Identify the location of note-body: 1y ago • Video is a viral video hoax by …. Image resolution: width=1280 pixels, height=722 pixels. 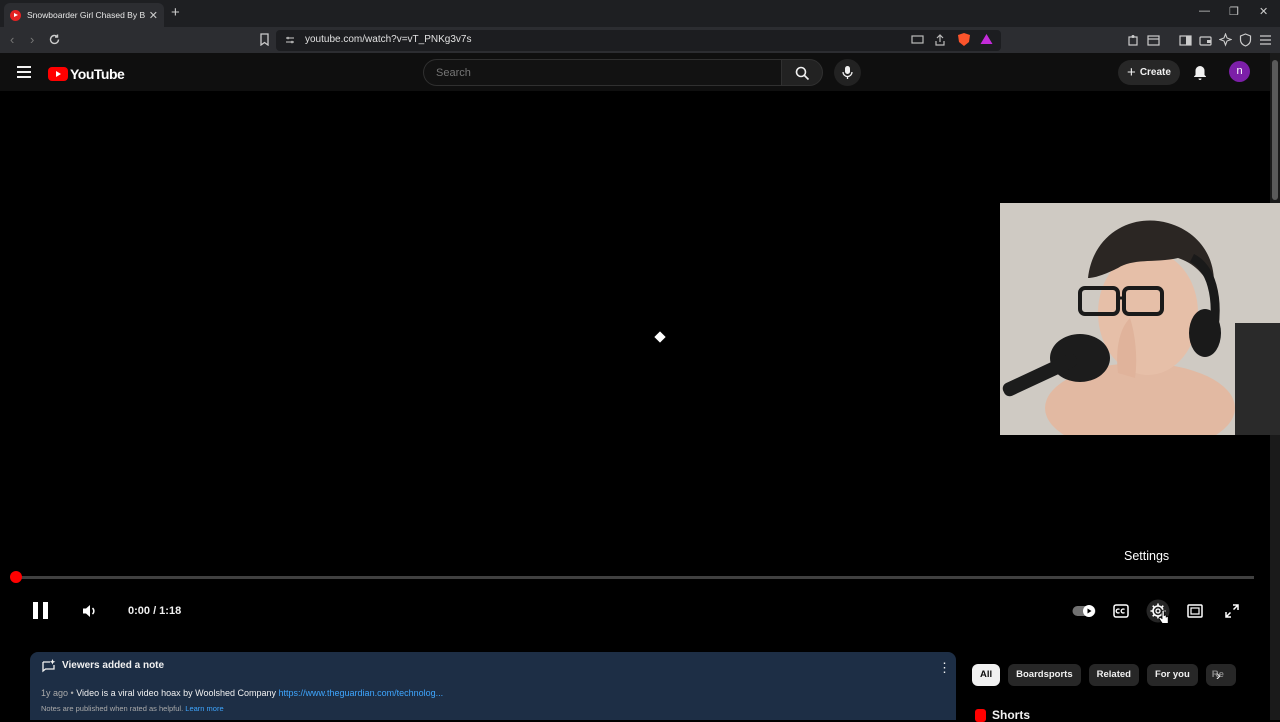
(242, 693).